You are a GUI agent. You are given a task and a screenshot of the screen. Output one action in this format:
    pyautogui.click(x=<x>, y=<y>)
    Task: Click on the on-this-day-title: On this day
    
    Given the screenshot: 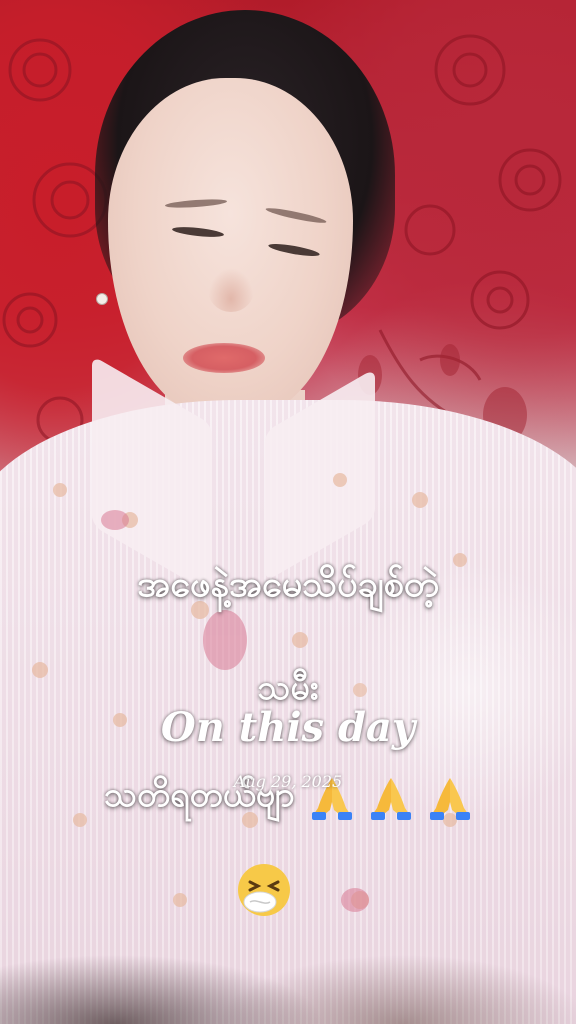 What is the action you would take?
    pyautogui.click(x=288, y=727)
    